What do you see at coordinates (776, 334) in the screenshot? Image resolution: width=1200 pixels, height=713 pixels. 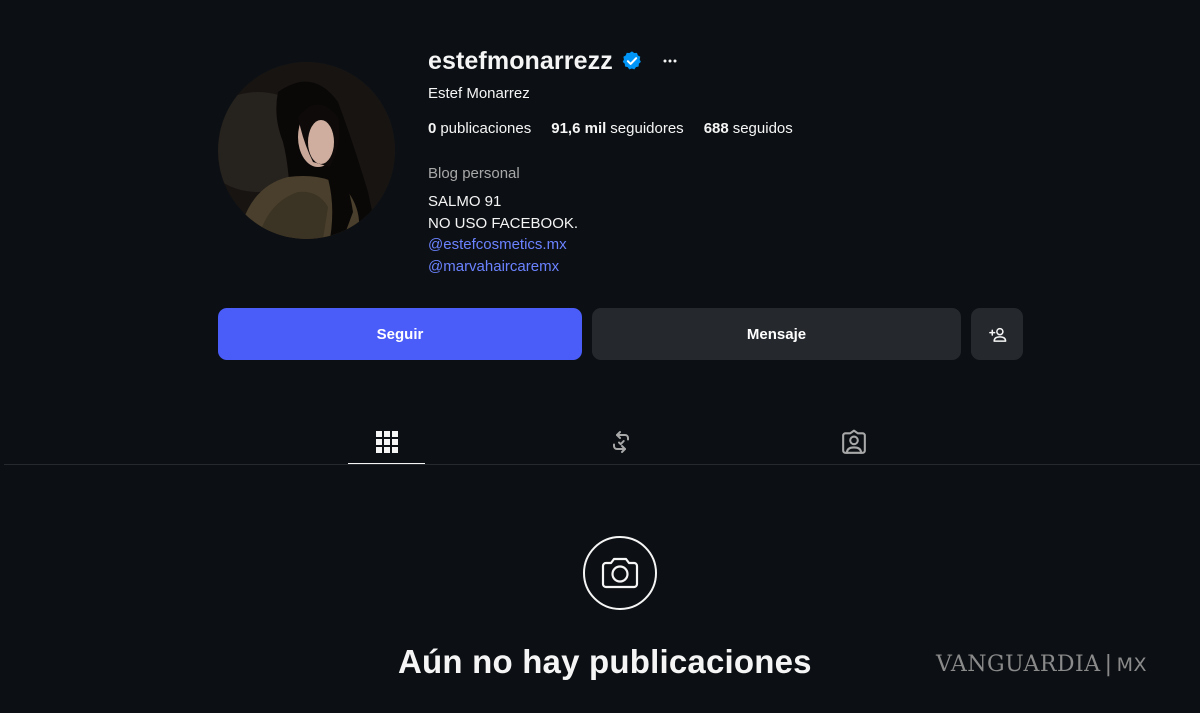 I see `message-button: Mensaje` at bounding box center [776, 334].